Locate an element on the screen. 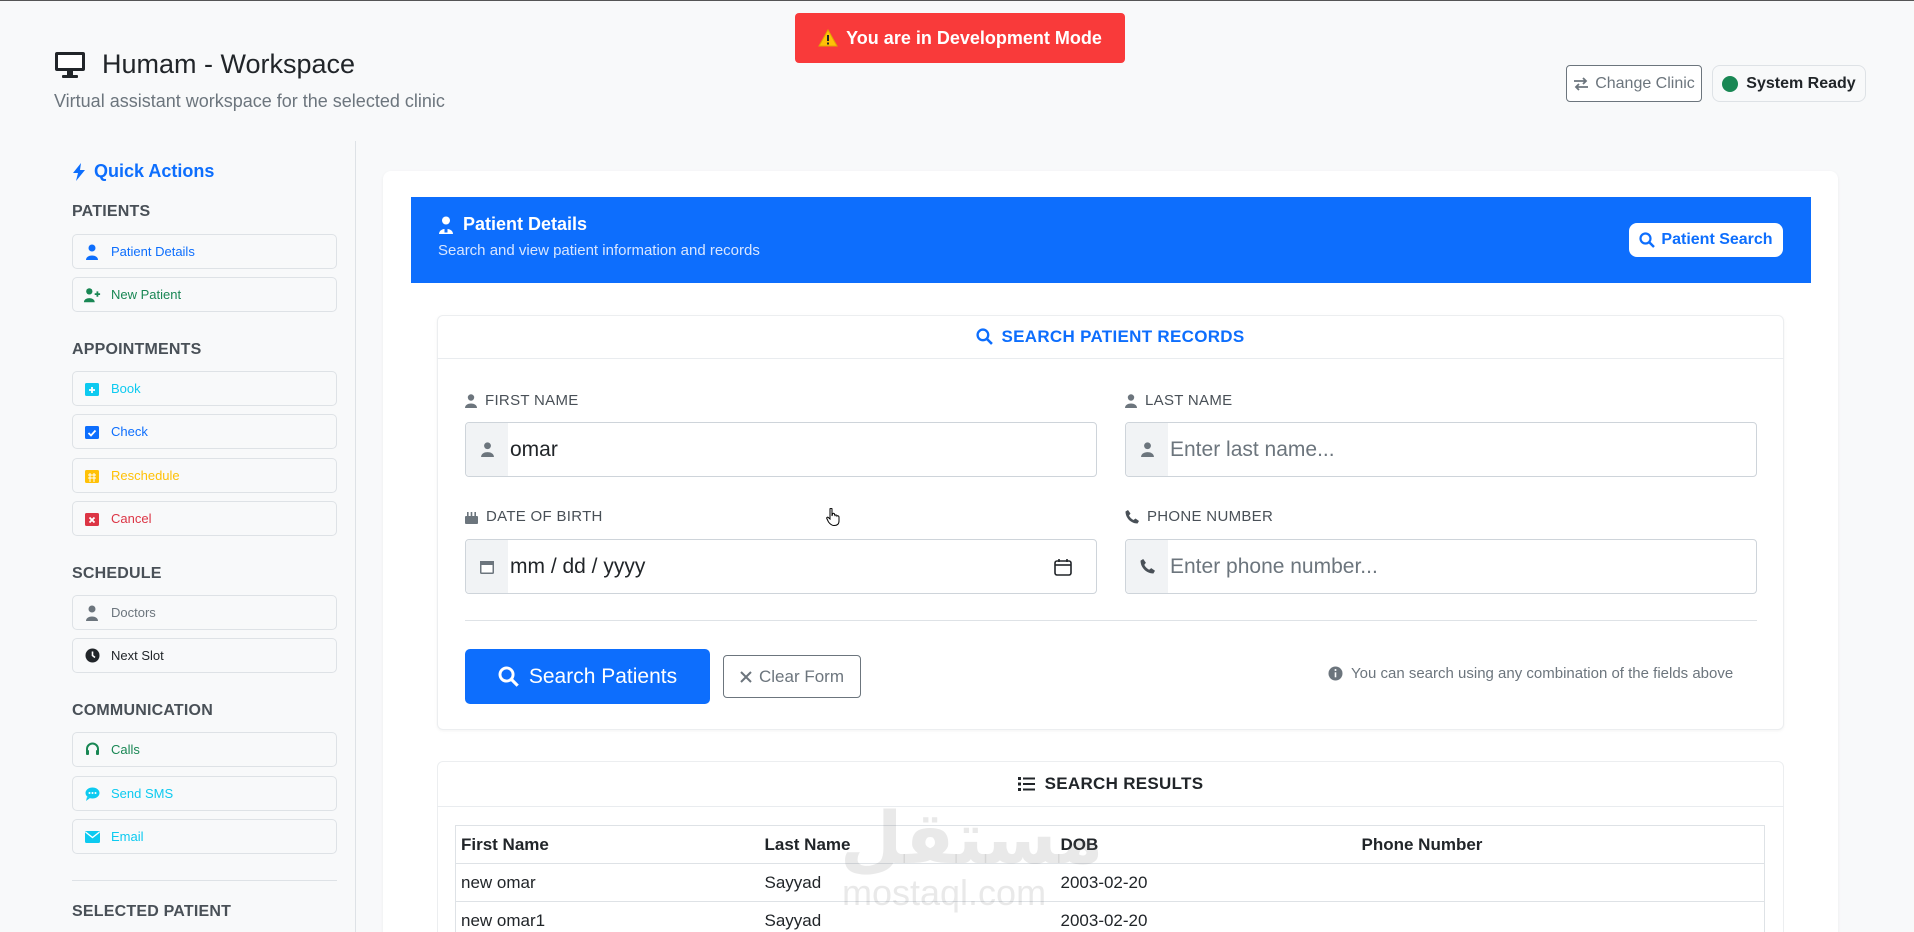  calendar-picker-icon is located at coordinates (1063, 567).